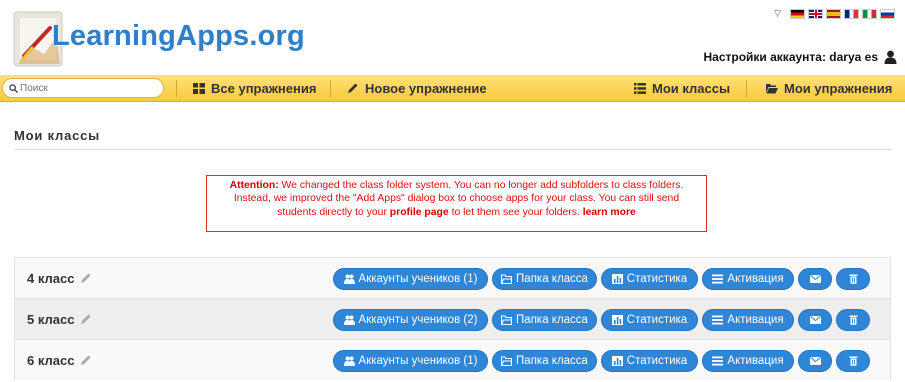  What do you see at coordinates (887, 13) in the screenshot?
I see `flag-ru-icon` at bounding box center [887, 13].